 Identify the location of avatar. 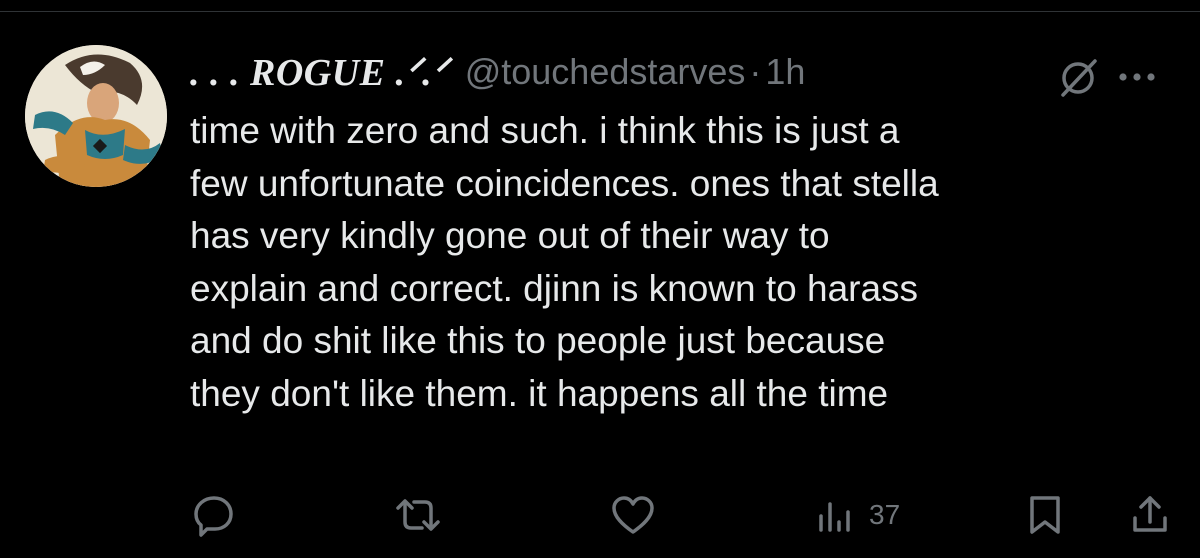
(96, 116).